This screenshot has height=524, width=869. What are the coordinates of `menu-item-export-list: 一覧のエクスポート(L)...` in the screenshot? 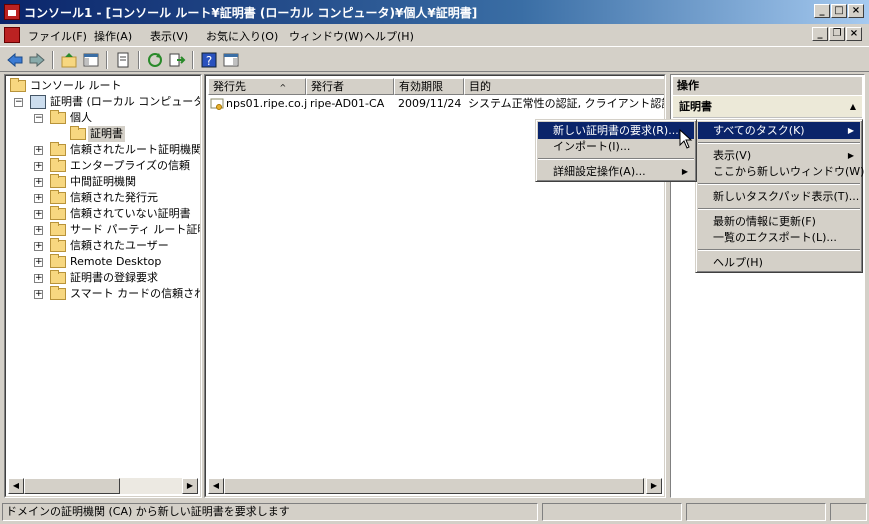 It's located at (779, 237).